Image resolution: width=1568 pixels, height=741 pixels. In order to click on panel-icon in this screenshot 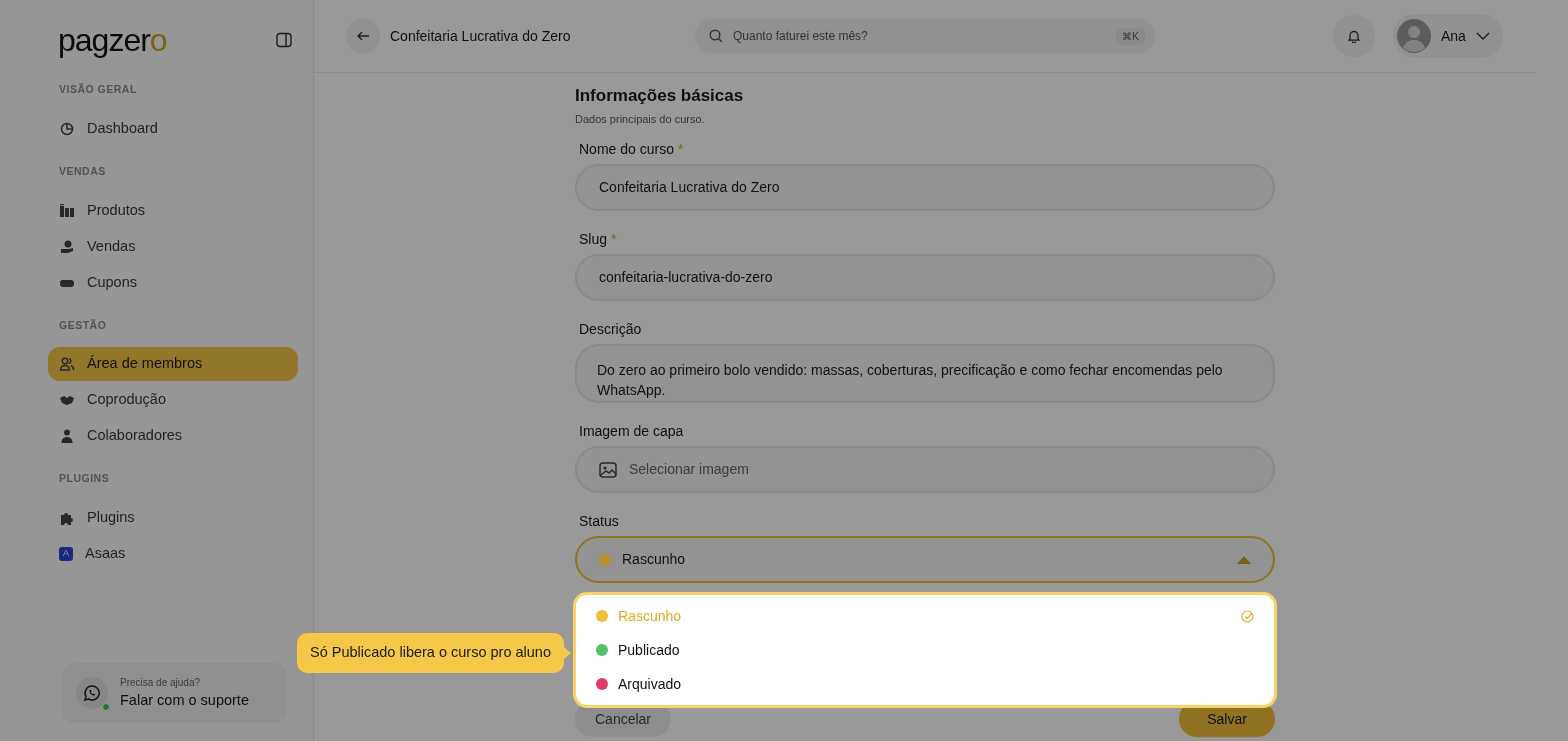, I will do `click(284, 40)`.